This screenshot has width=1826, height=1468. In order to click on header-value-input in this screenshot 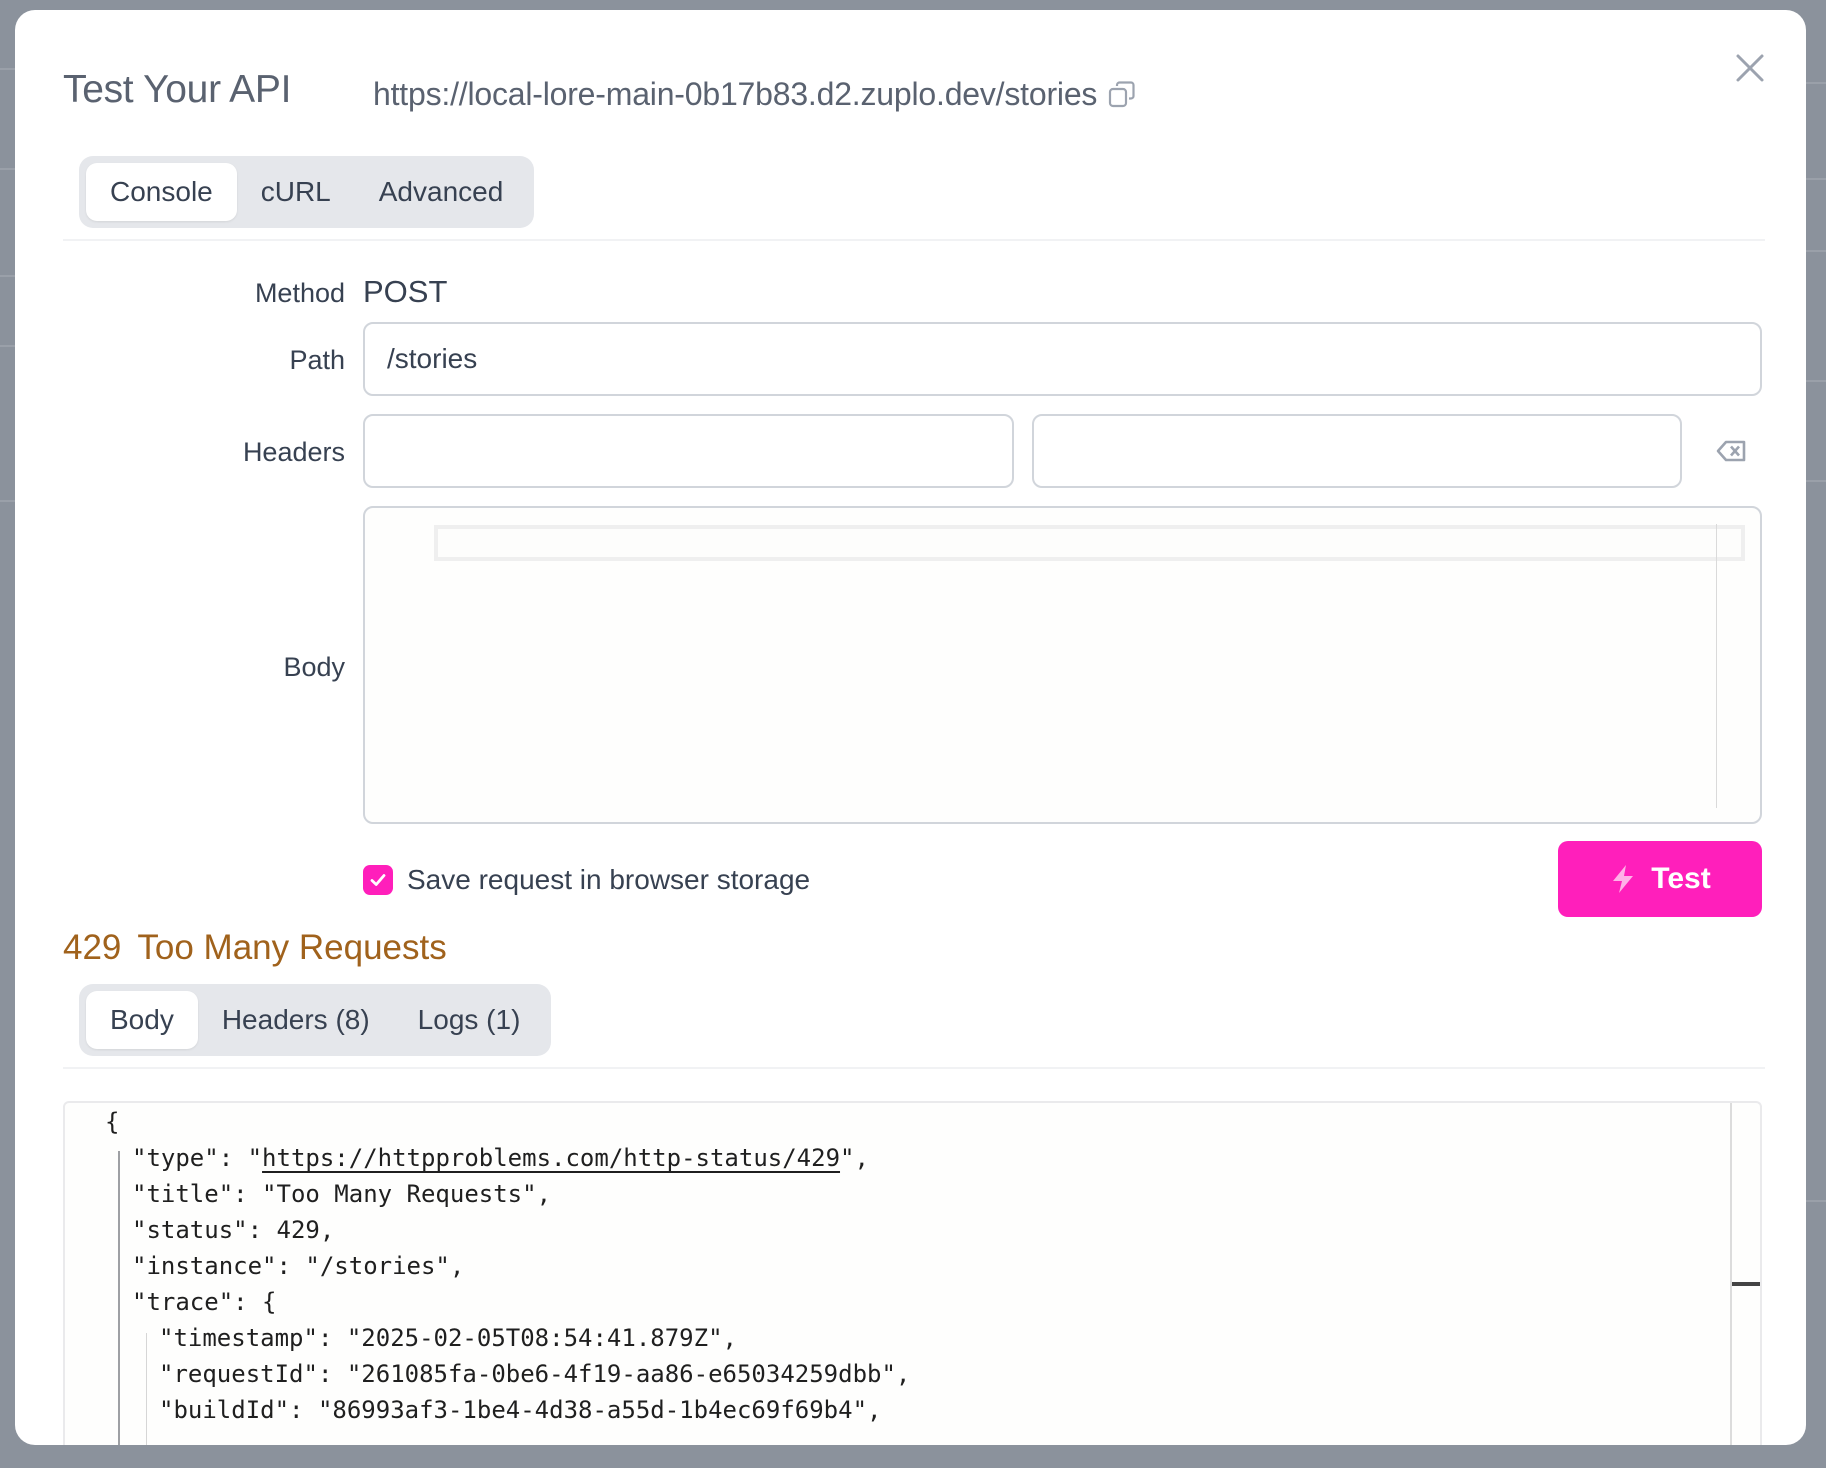, I will do `click(1357, 451)`.